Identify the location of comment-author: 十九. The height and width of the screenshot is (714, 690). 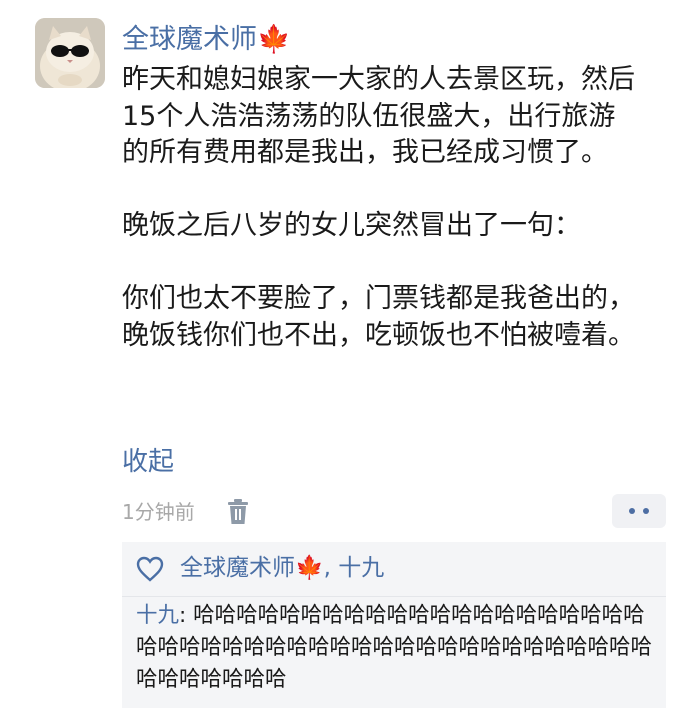
(157, 615).